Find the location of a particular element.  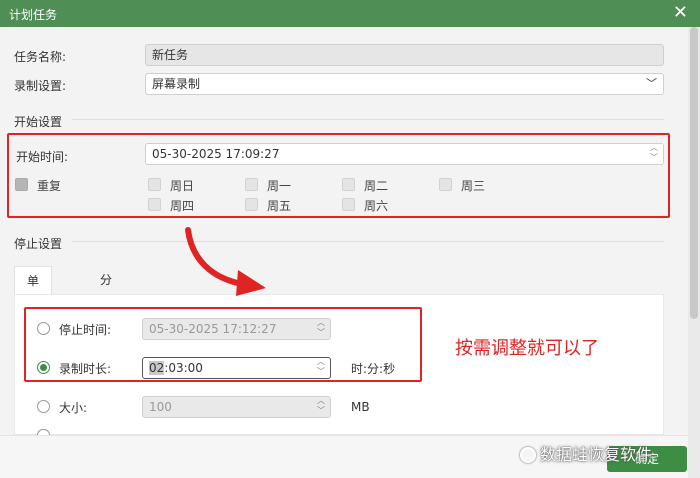

task-name-label: 任务名称: is located at coordinates (40, 57).